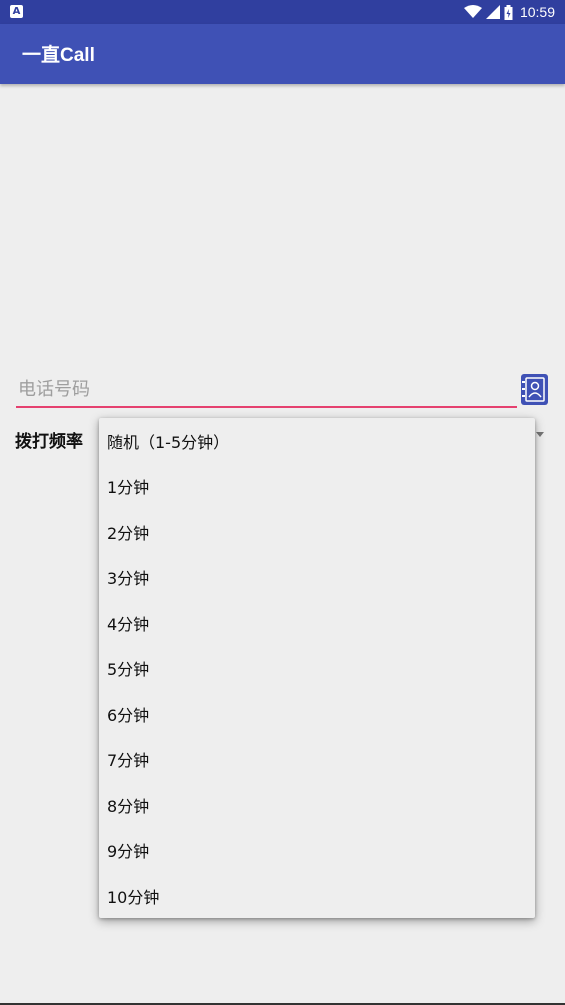 The image size is (565, 1005). I want to click on status-time: 10:59, so click(537, 12).